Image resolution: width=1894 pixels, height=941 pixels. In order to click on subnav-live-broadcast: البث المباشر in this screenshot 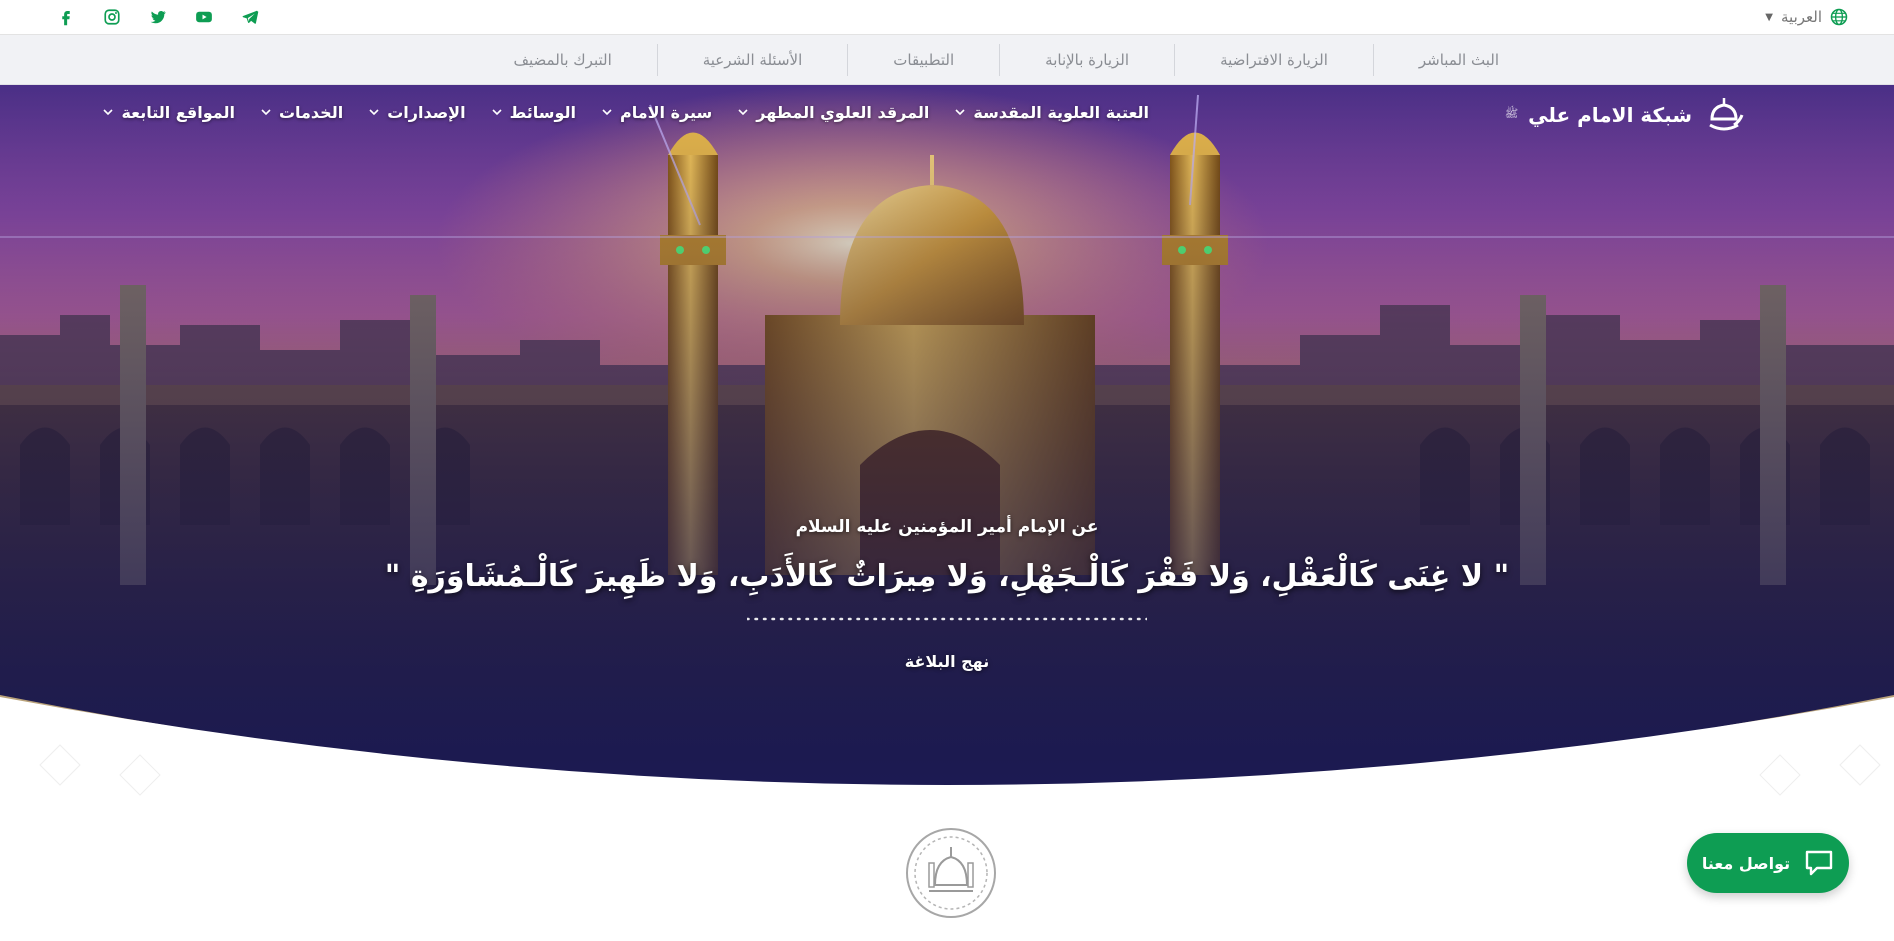, I will do `click(1458, 60)`.